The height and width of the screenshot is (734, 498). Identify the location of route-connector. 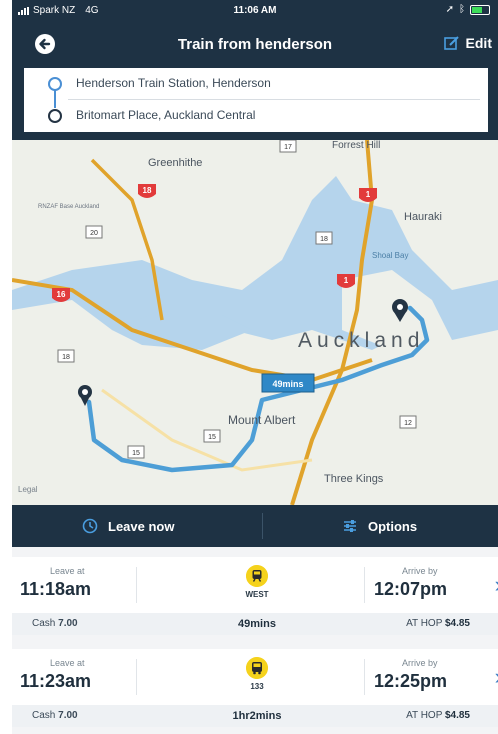
(55, 99).